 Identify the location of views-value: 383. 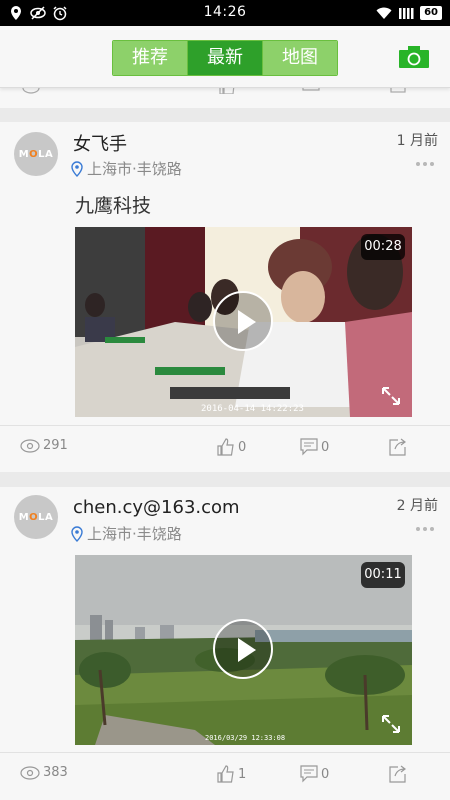
(55, 772).